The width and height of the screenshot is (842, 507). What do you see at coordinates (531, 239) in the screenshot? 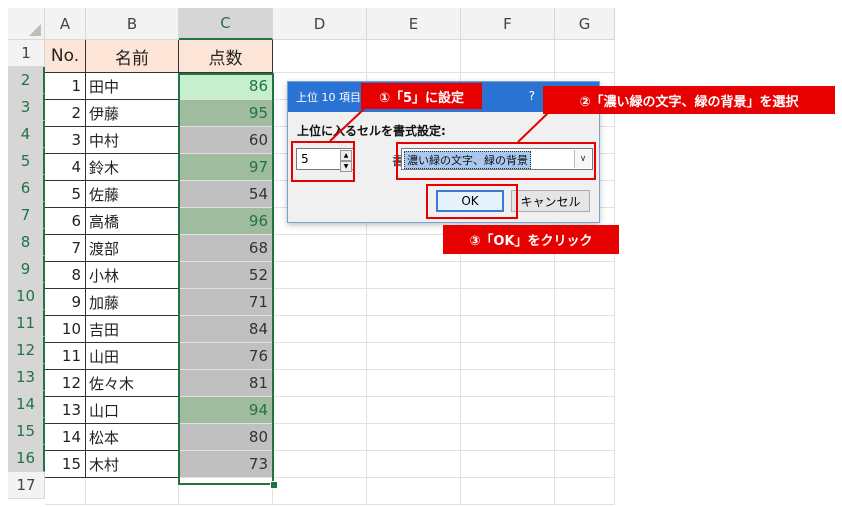
I see `callout-step3: ③「OK」をクリック` at bounding box center [531, 239].